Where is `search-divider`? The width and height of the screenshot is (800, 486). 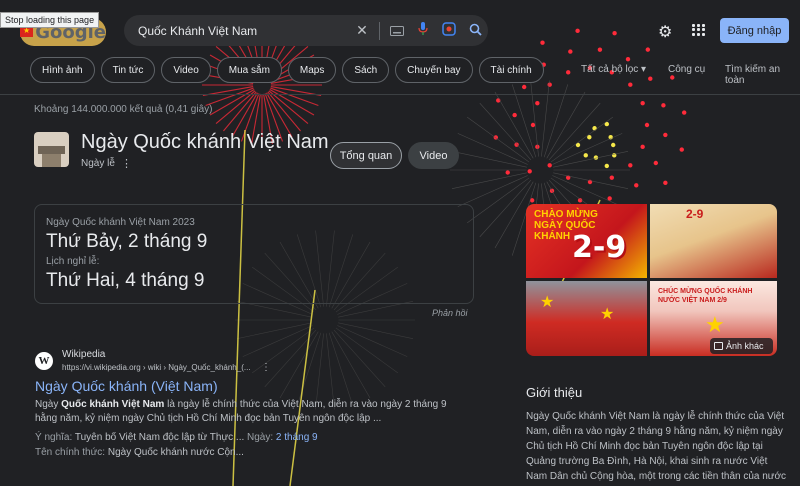 search-divider is located at coordinates (379, 30).